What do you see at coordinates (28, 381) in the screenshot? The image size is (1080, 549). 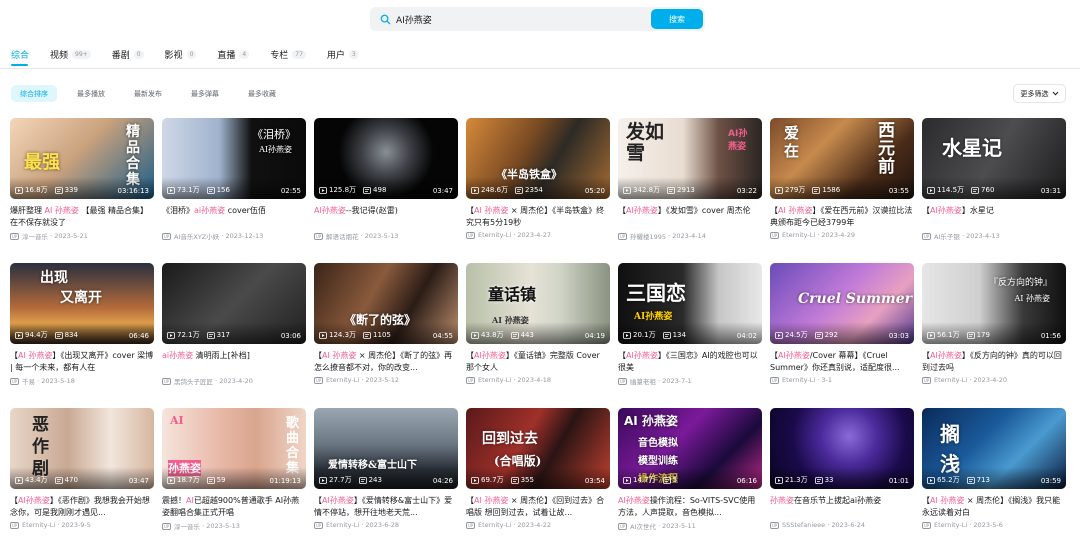 I see `uploader-name: 千易` at bounding box center [28, 381].